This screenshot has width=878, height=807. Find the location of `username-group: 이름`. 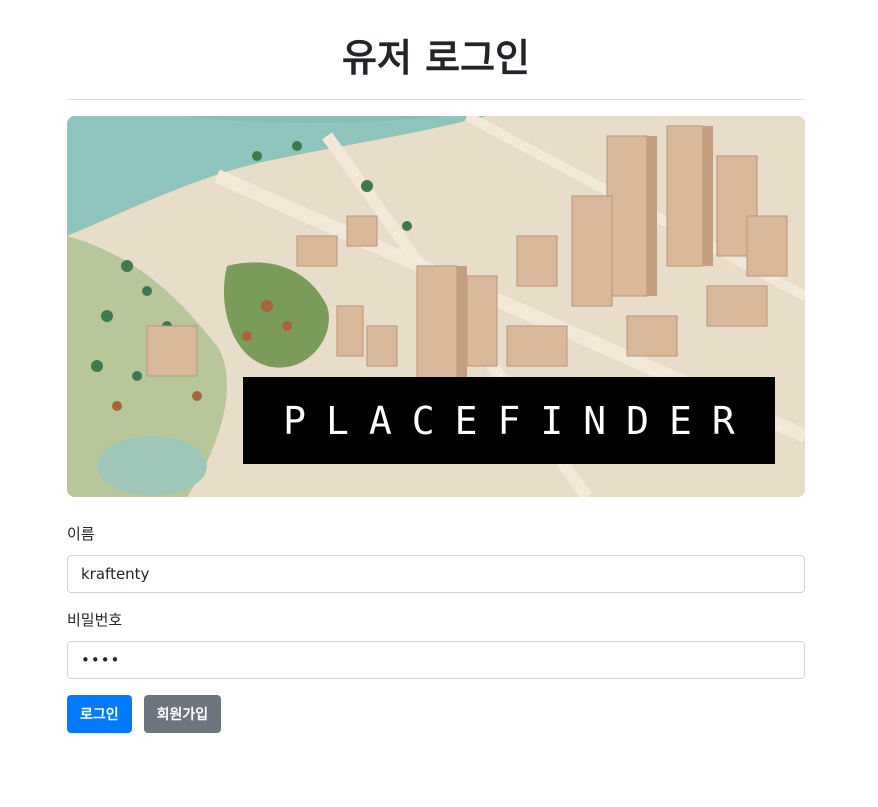

username-group: 이름 is located at coordinates (436, 559).